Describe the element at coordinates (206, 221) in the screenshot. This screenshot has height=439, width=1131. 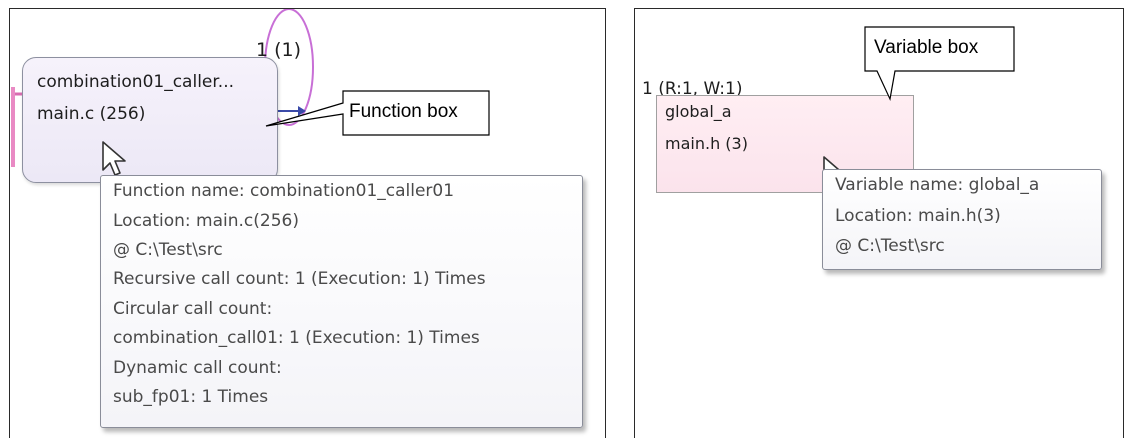
I see `tooltip-line: Location: main.c(256)` at that location.